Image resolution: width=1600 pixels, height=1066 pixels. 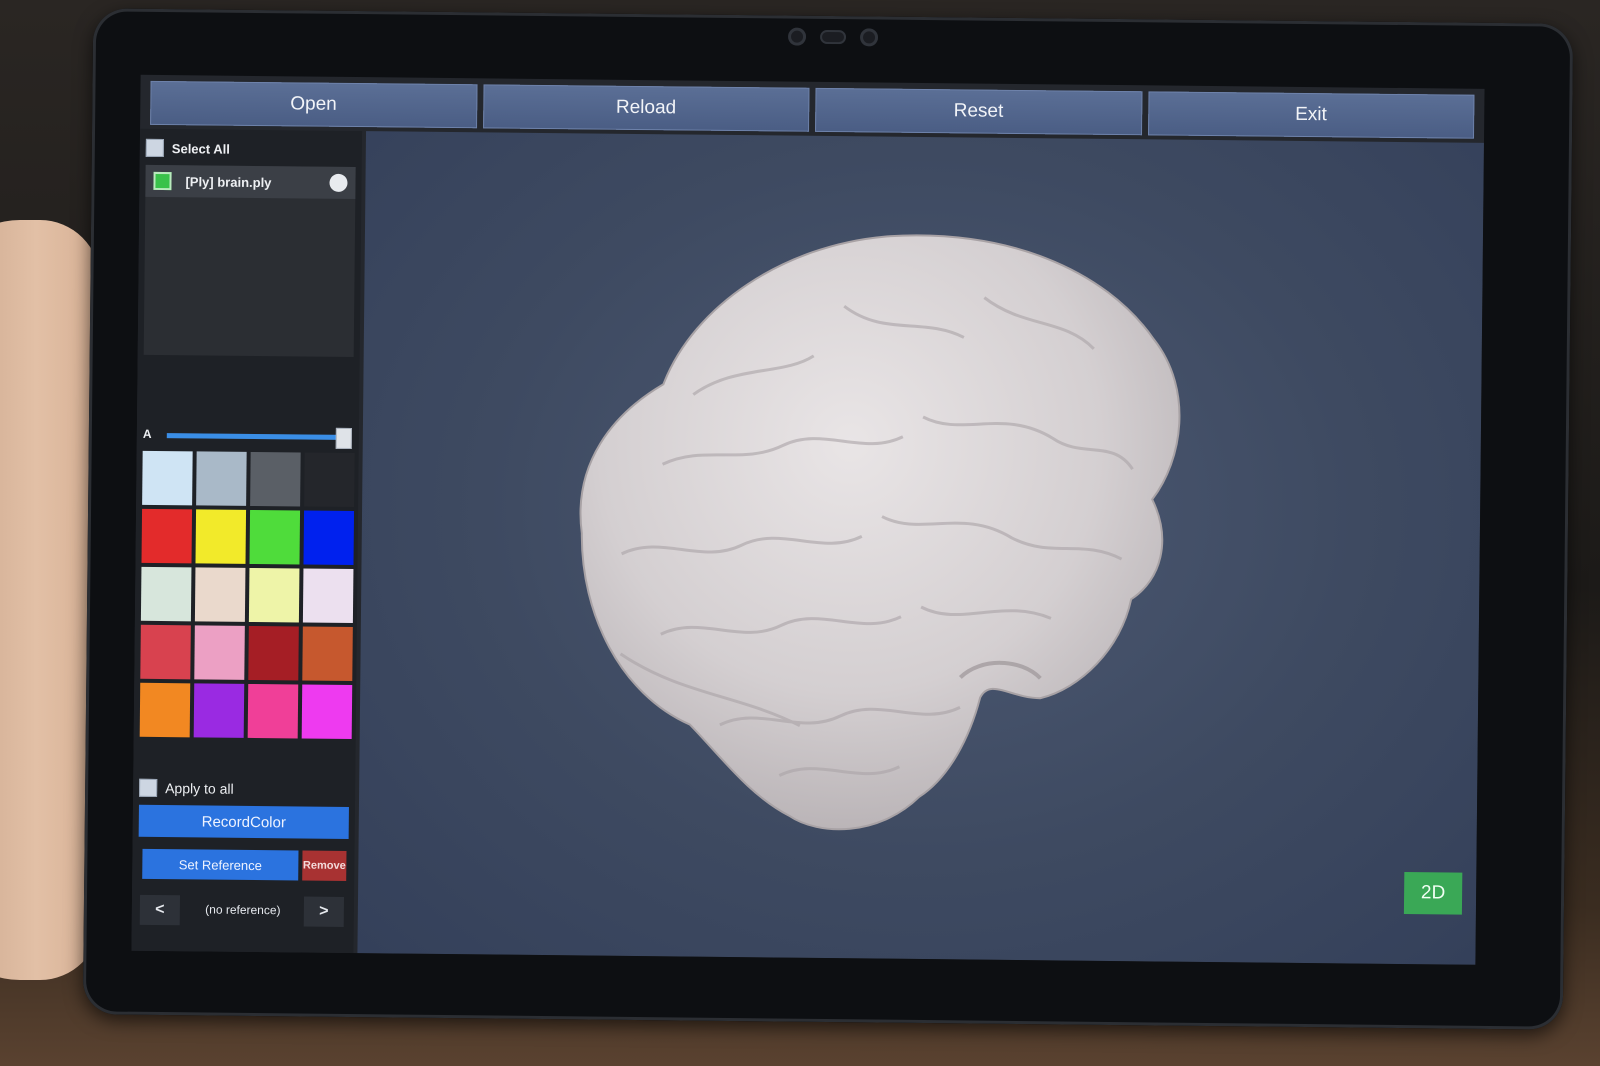 What do you see at coordinates (314, 104) in the screenshot?
I see `open-button: Open` at bounding box center [314, 104].